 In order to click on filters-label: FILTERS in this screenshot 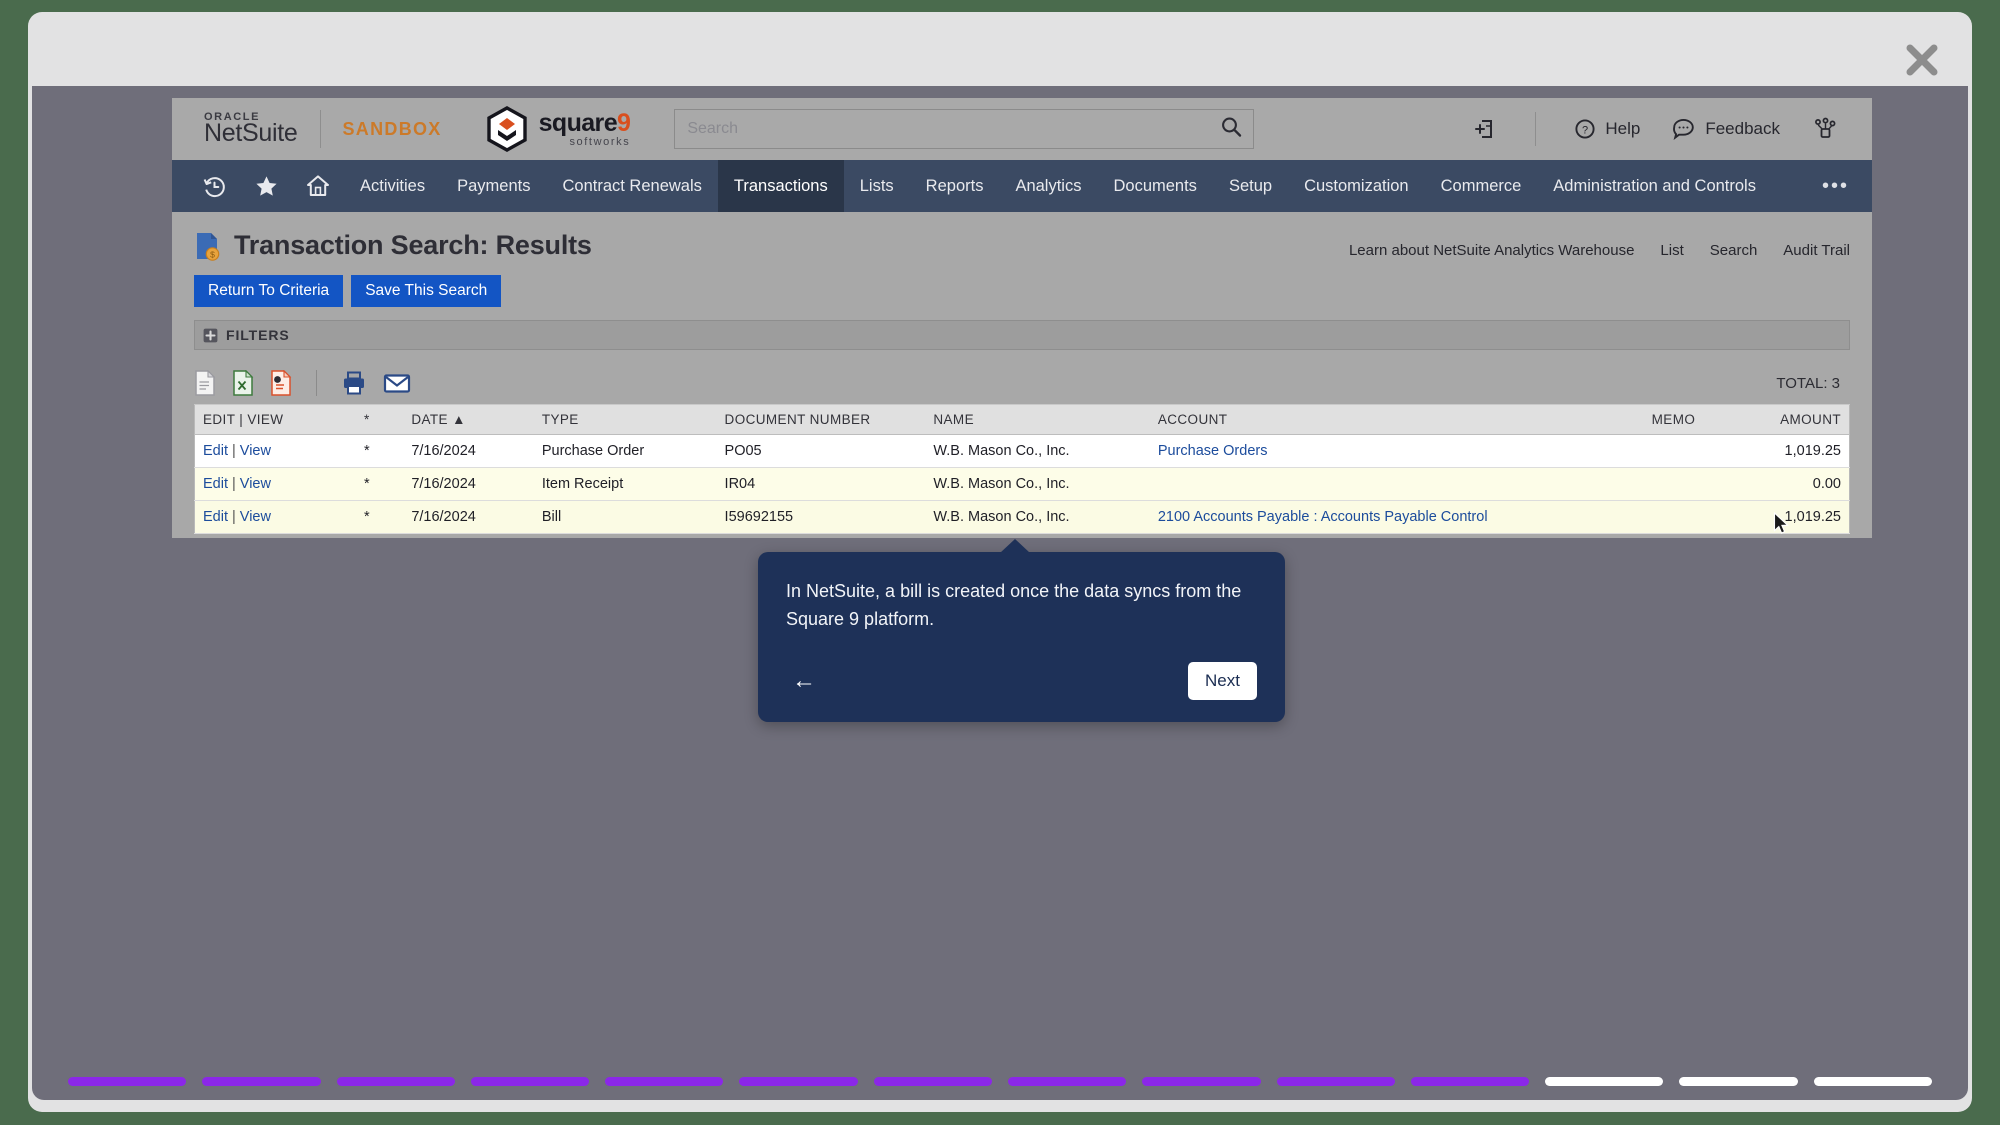, I will do `click(258, 335)`.